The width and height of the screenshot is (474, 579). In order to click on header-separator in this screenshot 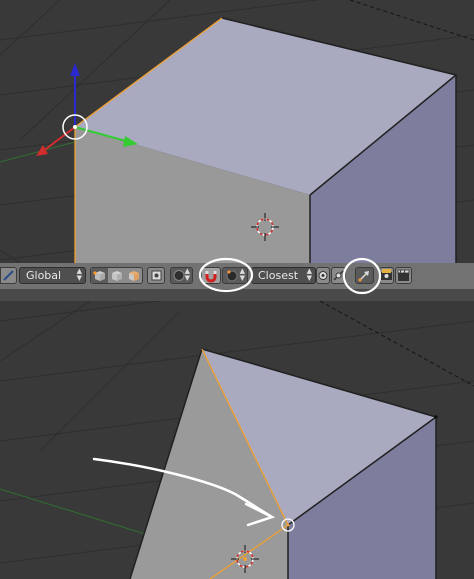, I will do `click(237, 295)`.